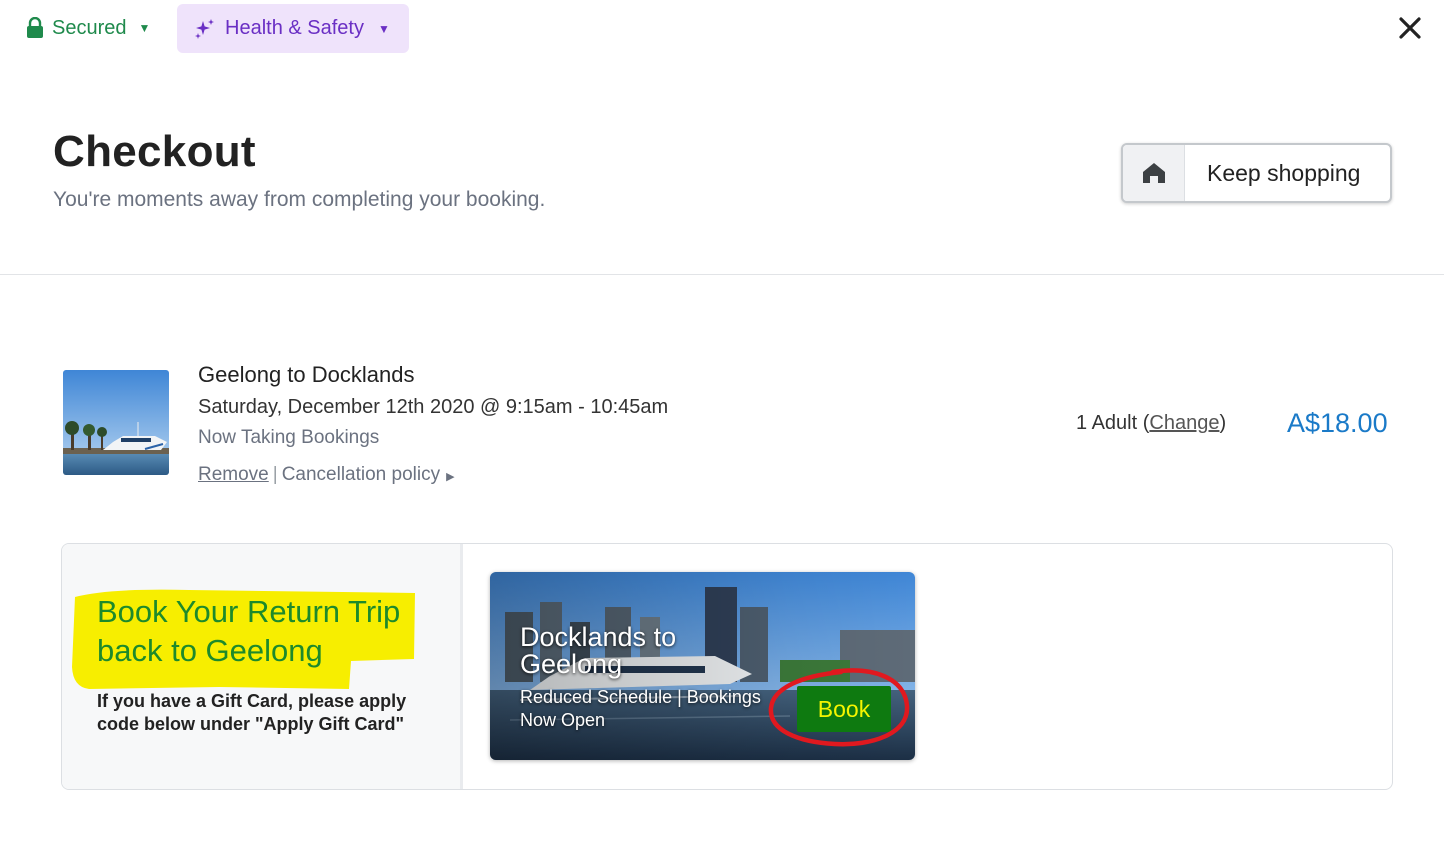 Image resolution: width=1444 pixels, height=845 pixels. Describe the element at coordinates (289, 437) in the screenshot. I see `booking-status: Now Taking Bookings` at that location.